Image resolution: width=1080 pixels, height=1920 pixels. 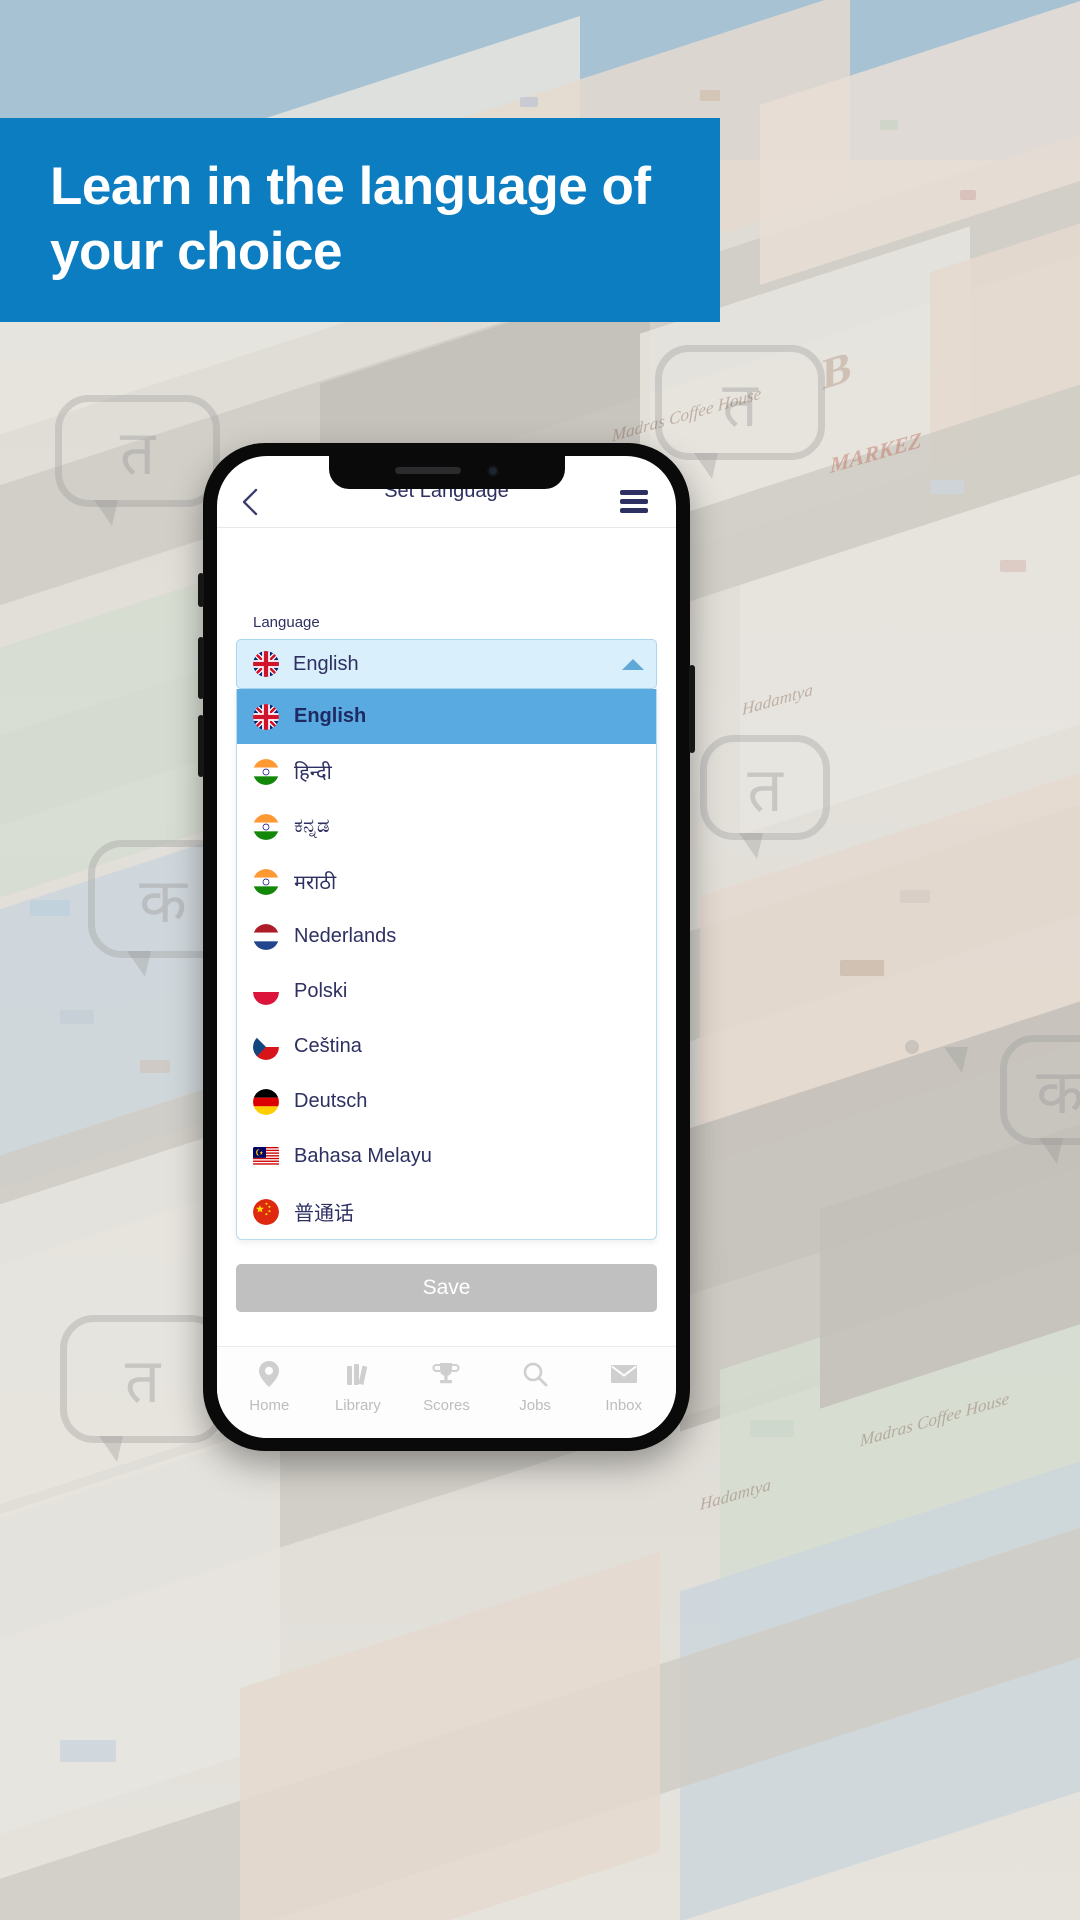 I want to click on language-option-label: Nederlands, so click(x=345, y=936).